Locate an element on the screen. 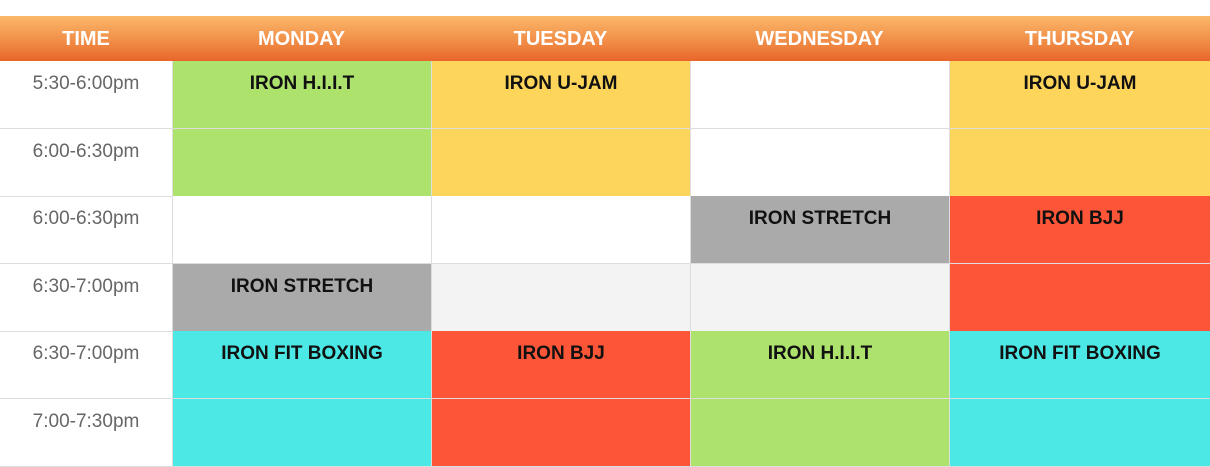  schedule-row: 6:30-7:00pm IRON STRETCH is located at coordinates (605, 297).